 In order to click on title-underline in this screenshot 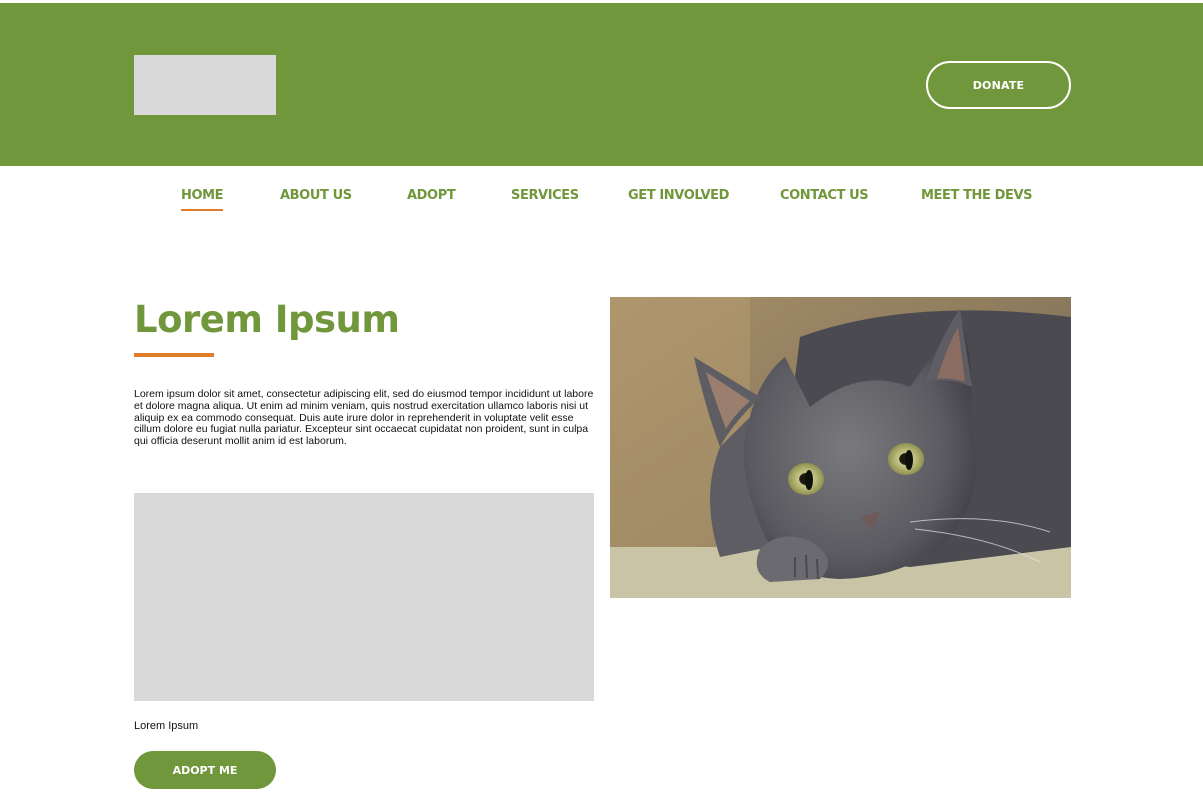, I will do `click(174, 355)`.